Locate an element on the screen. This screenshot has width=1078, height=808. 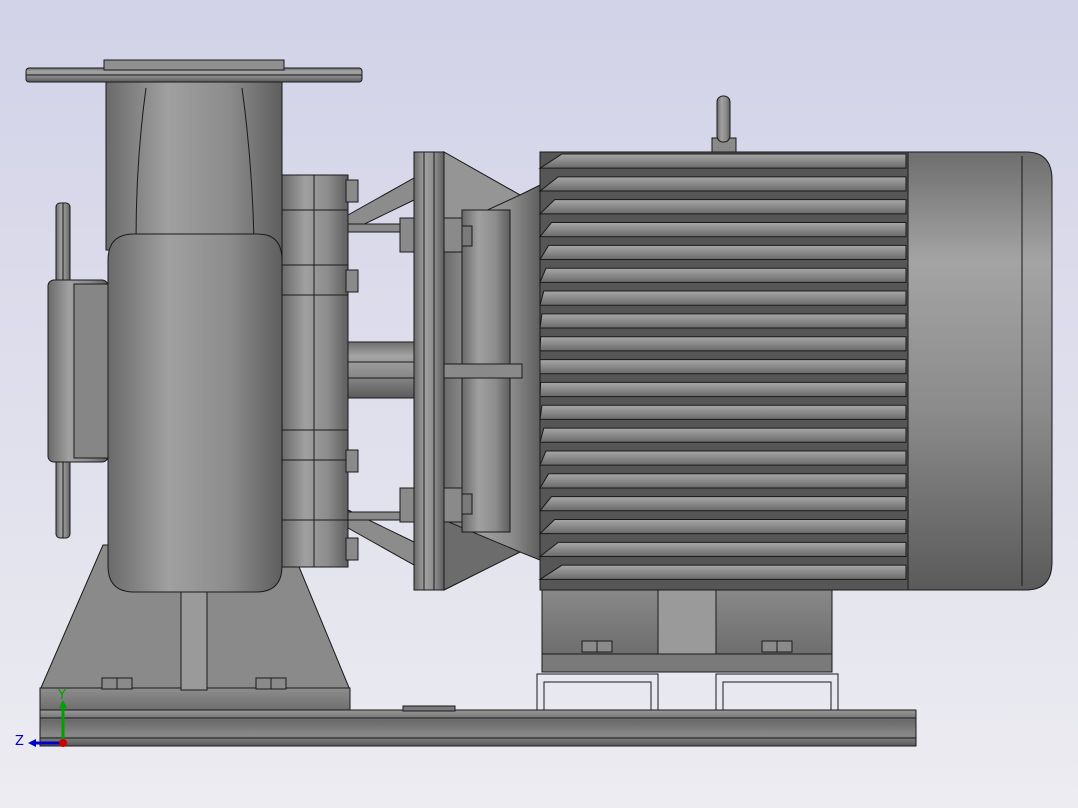
x-axis-origin is located at coordinates (63, 743).